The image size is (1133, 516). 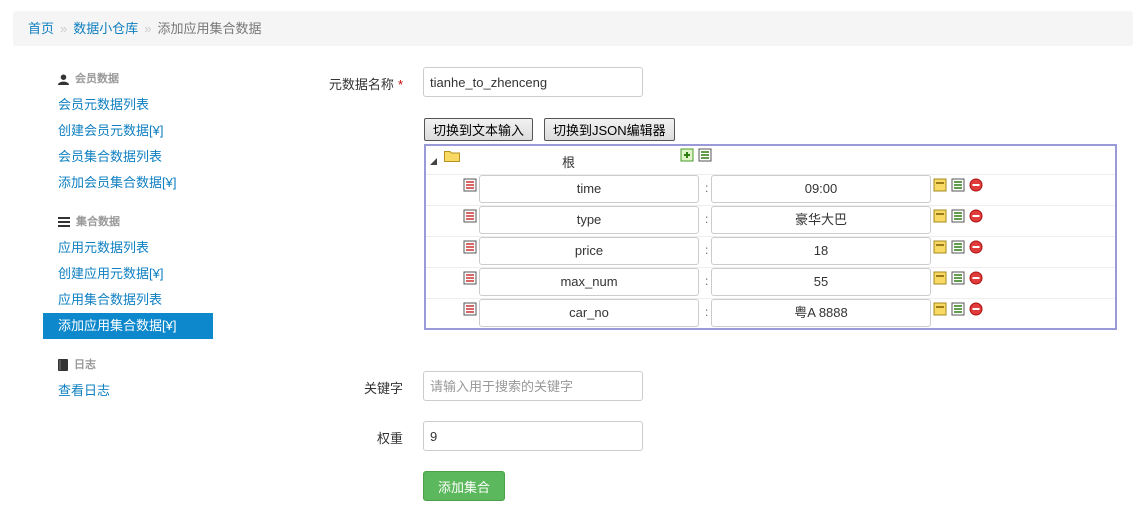 What do you see at coordinates (128, 222) in the screenshot?
I see `sidebar-header-collection: 集合数据` at bounding box center [128, 222].